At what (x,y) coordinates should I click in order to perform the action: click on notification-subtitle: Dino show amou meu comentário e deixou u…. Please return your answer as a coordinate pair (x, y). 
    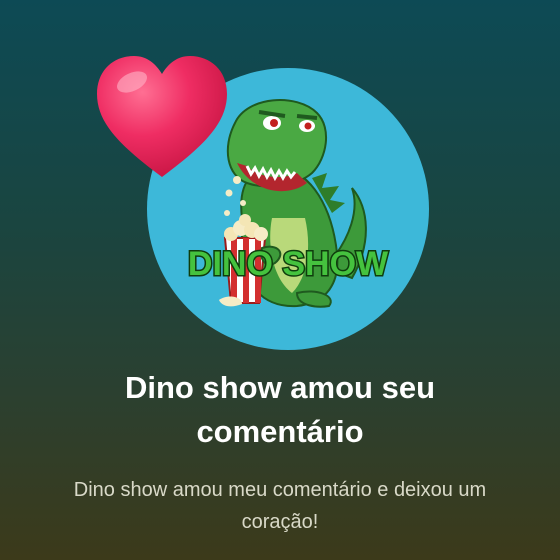
    Looking at the image, I should click on (280, 506).